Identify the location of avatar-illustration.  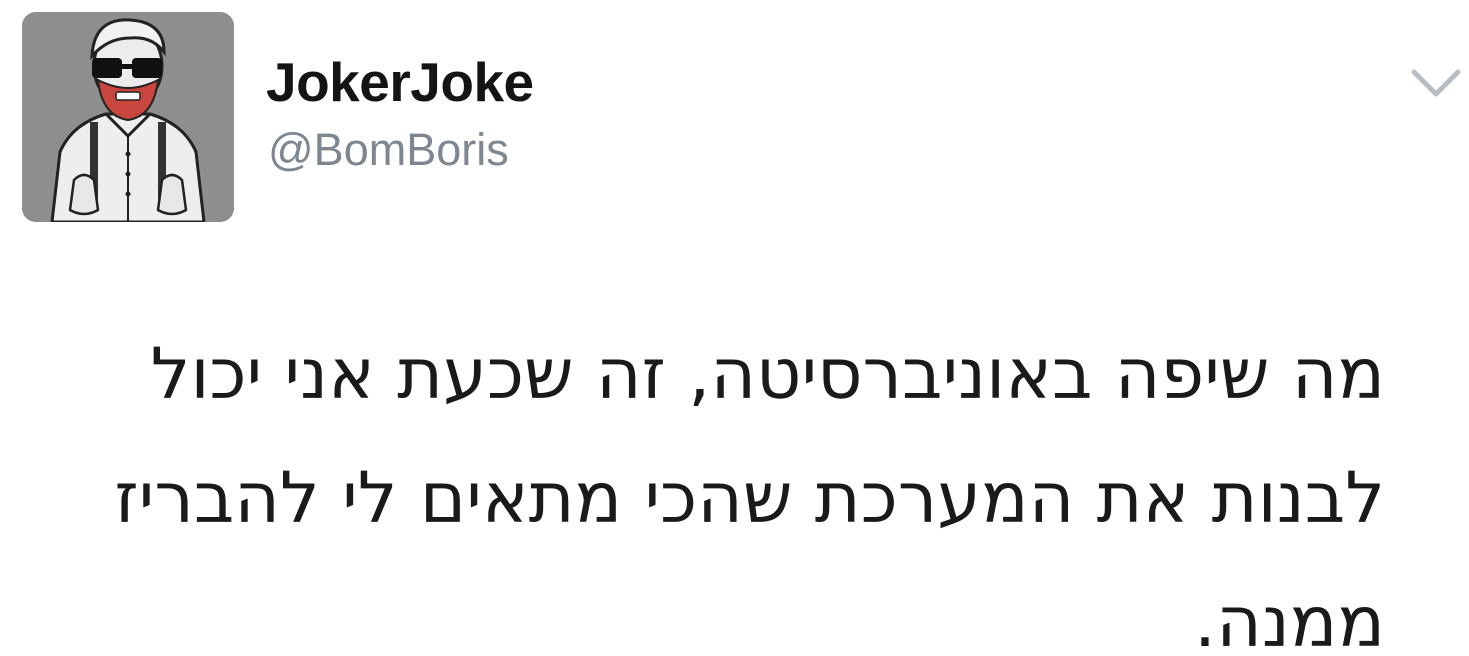
(128, 117).